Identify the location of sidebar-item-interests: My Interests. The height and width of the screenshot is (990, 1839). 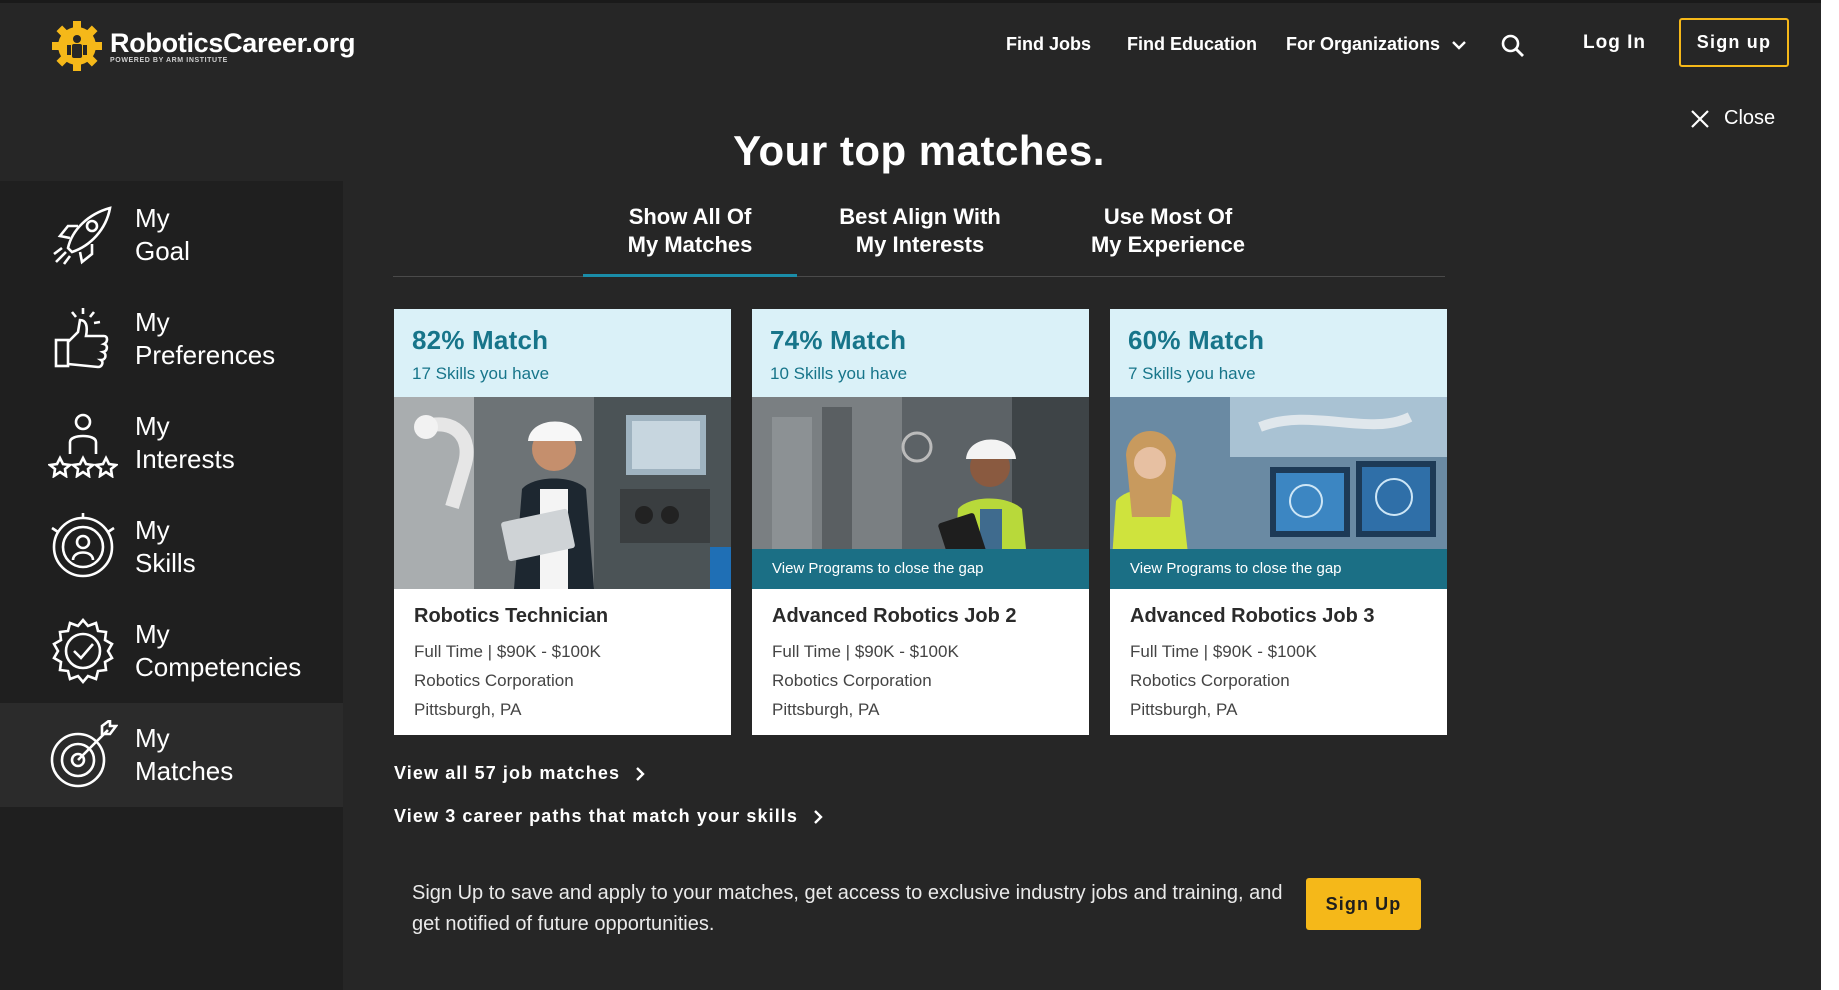
(171, 443).